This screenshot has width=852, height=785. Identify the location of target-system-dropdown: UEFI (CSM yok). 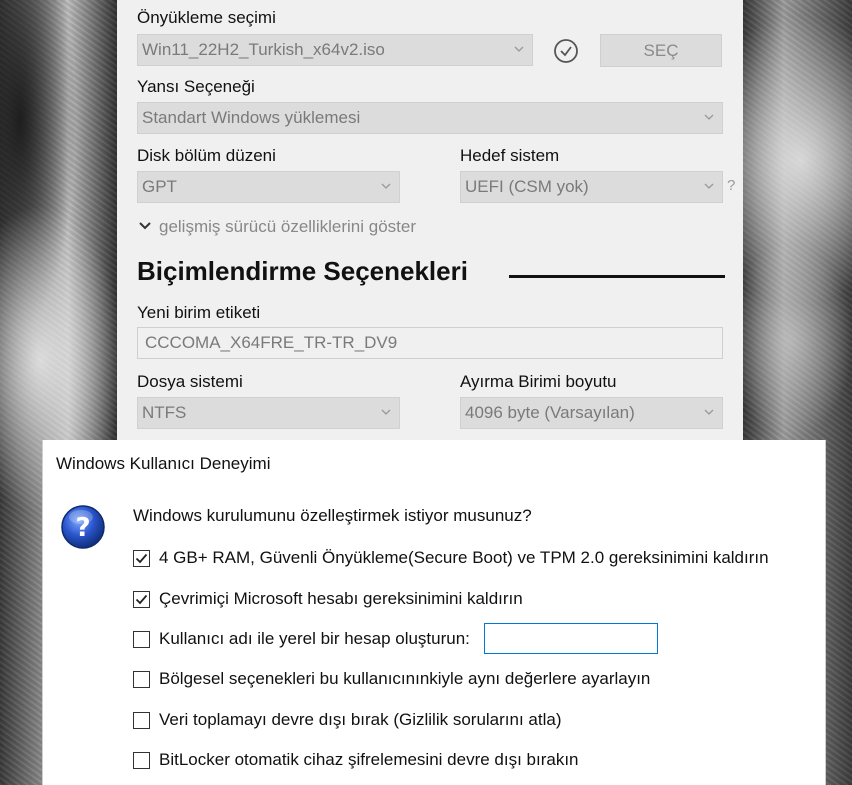
(591, 187).